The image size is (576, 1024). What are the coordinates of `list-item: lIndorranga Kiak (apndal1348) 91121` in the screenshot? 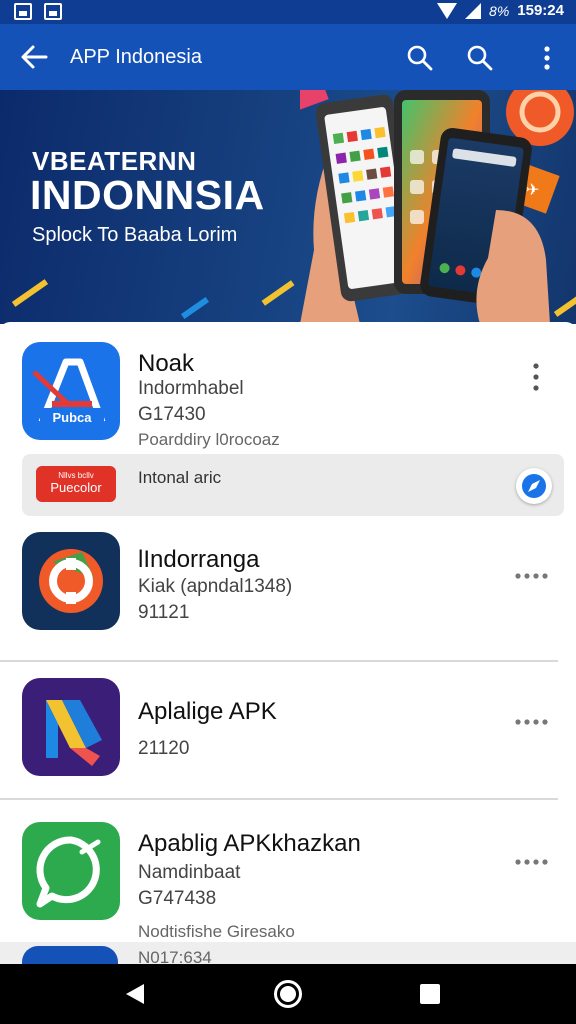 It's located at (288, 592).